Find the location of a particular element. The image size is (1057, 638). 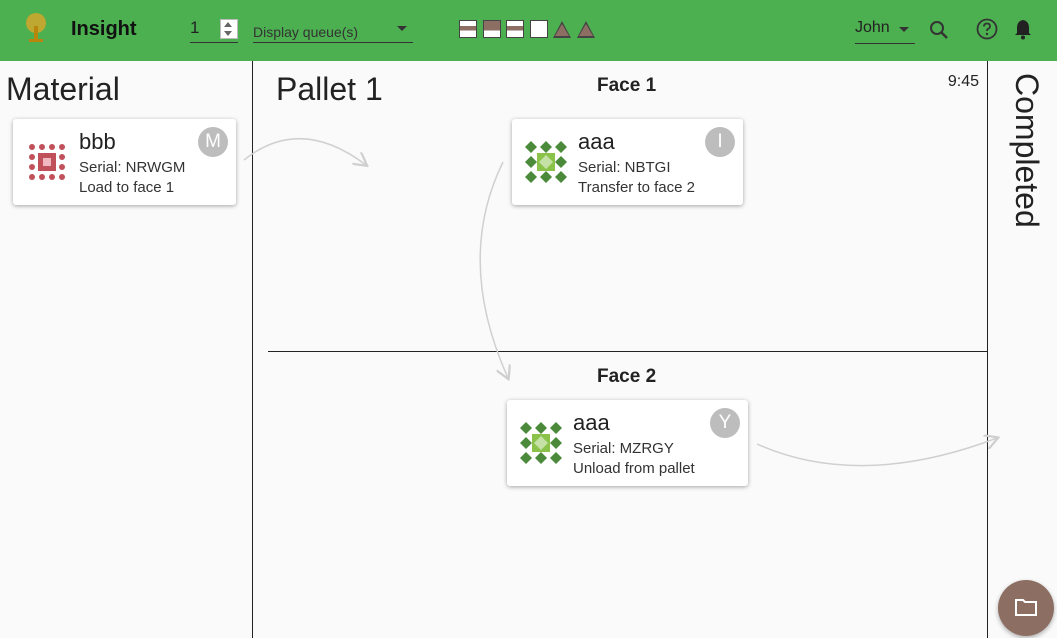

spin-up-icon is located at coordinates (228, 24).